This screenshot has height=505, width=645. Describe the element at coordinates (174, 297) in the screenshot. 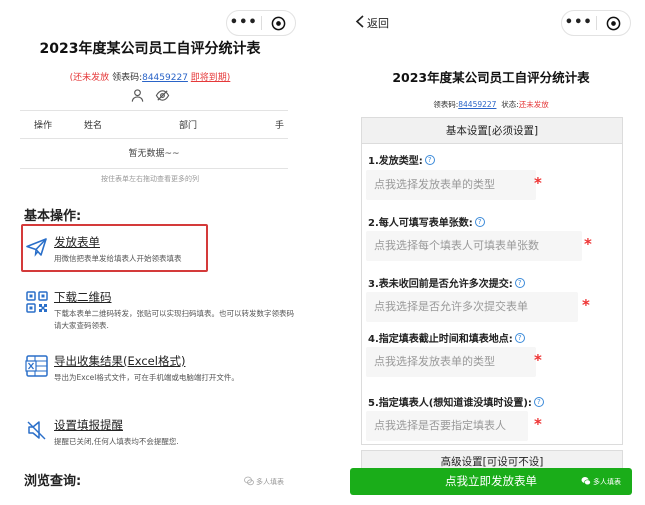

I see `op-title: 下载二维码` at that location.